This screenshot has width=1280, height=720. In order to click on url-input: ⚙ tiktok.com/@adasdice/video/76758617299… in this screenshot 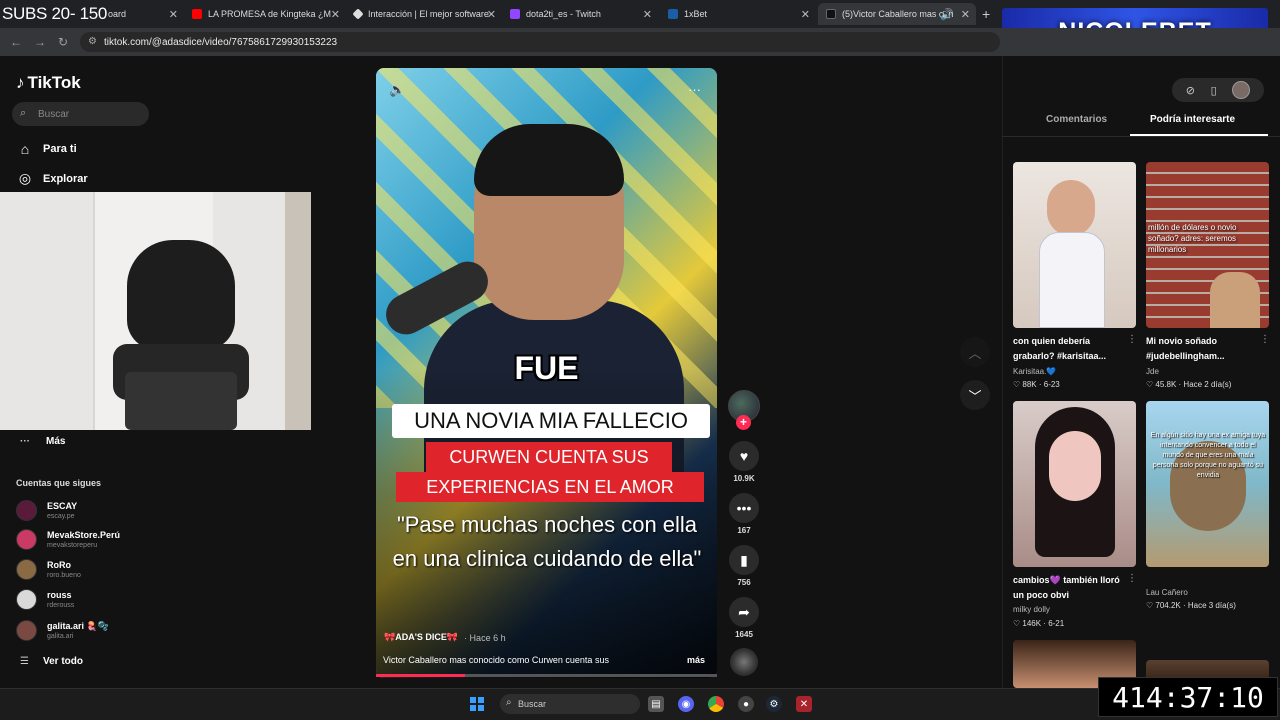, I will do `click(540, 42)`.